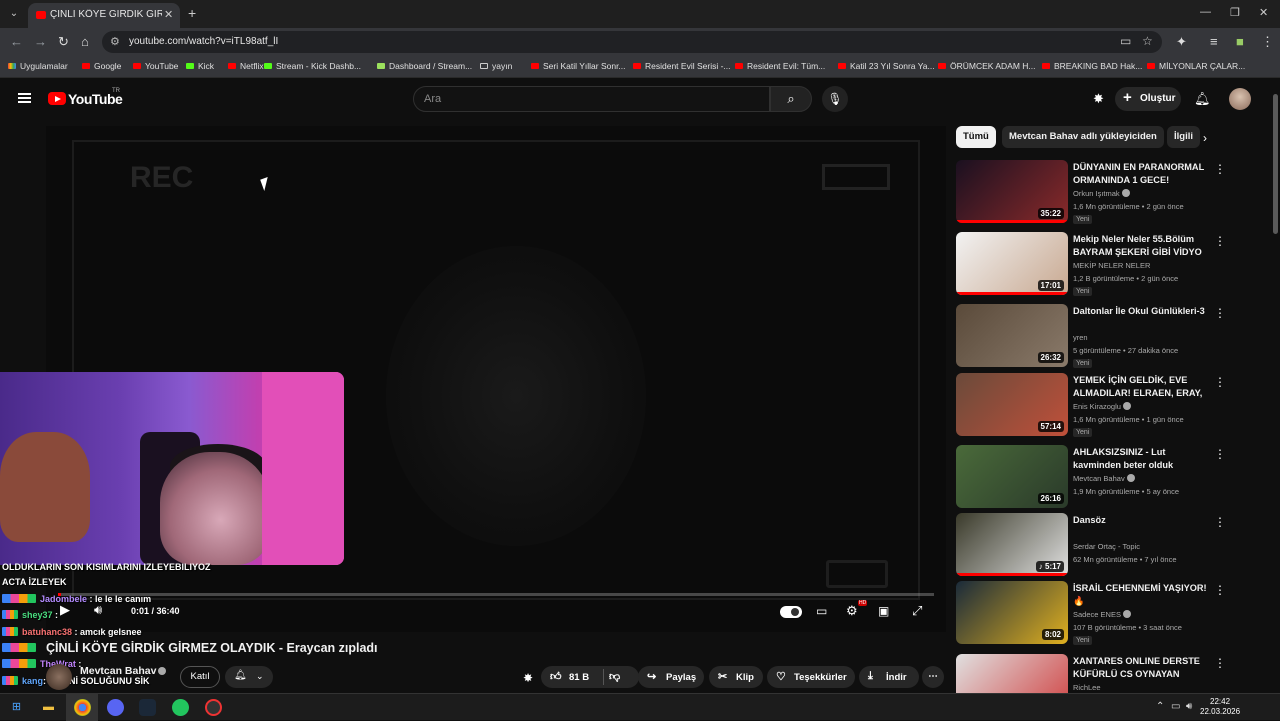  What do you see at coordinates (1220, 707) in the screenshot?
I see `system-clock: 22:42 22.03.2026` at bounding box center [1220, 707].